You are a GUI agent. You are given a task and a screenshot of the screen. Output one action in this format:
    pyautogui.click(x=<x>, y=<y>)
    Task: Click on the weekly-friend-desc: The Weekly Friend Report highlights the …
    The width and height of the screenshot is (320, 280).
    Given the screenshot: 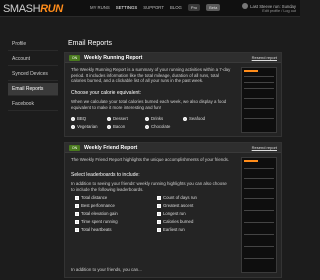 What is the action you would take?
    pyautogui.click(x=150, y=159)
    